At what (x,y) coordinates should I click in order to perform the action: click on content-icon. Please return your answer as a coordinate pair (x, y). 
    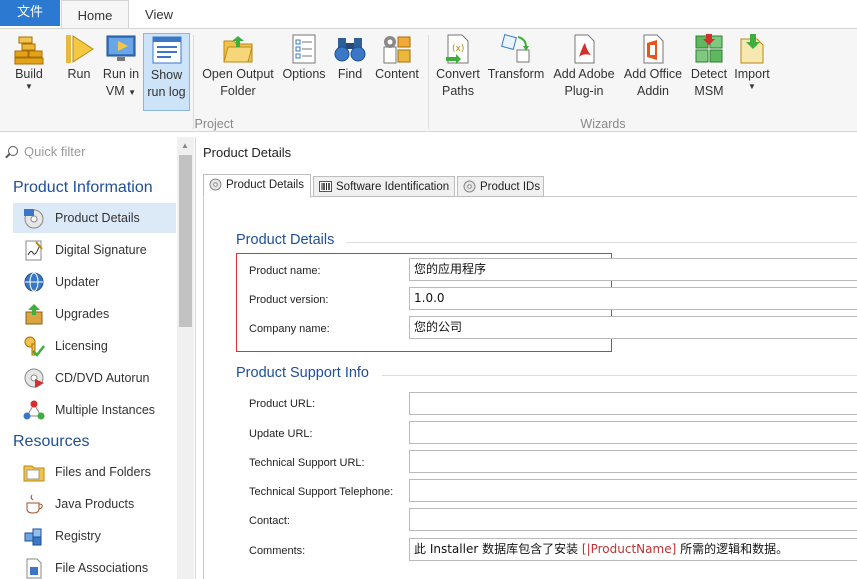
    Looking at the image, I should click on (397, 50).